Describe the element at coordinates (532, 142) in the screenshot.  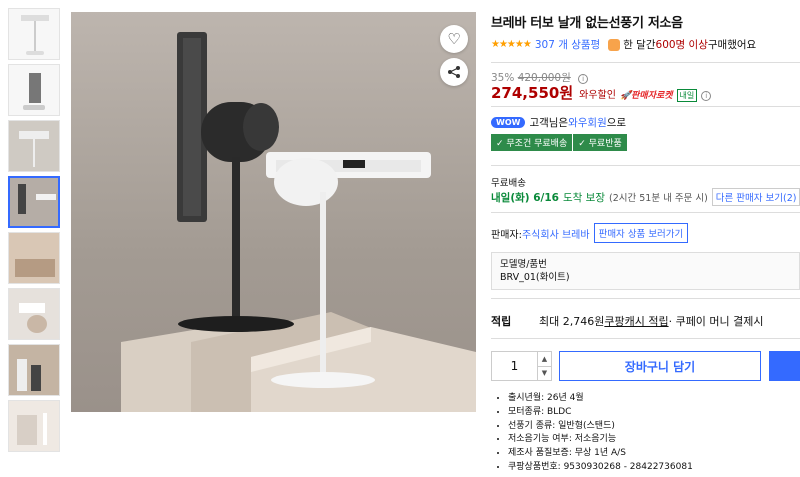
I see `free-shipping-tag: ✓ 무조건 무료배송` at that location.